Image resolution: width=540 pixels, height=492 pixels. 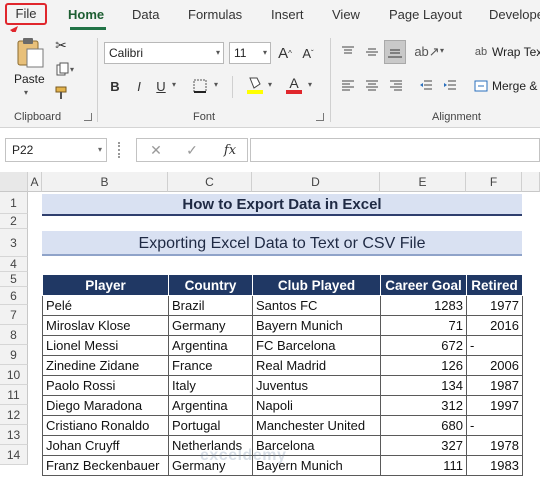 I want to click on font-size-select: 11 ▾, so click(x=250, y=53).